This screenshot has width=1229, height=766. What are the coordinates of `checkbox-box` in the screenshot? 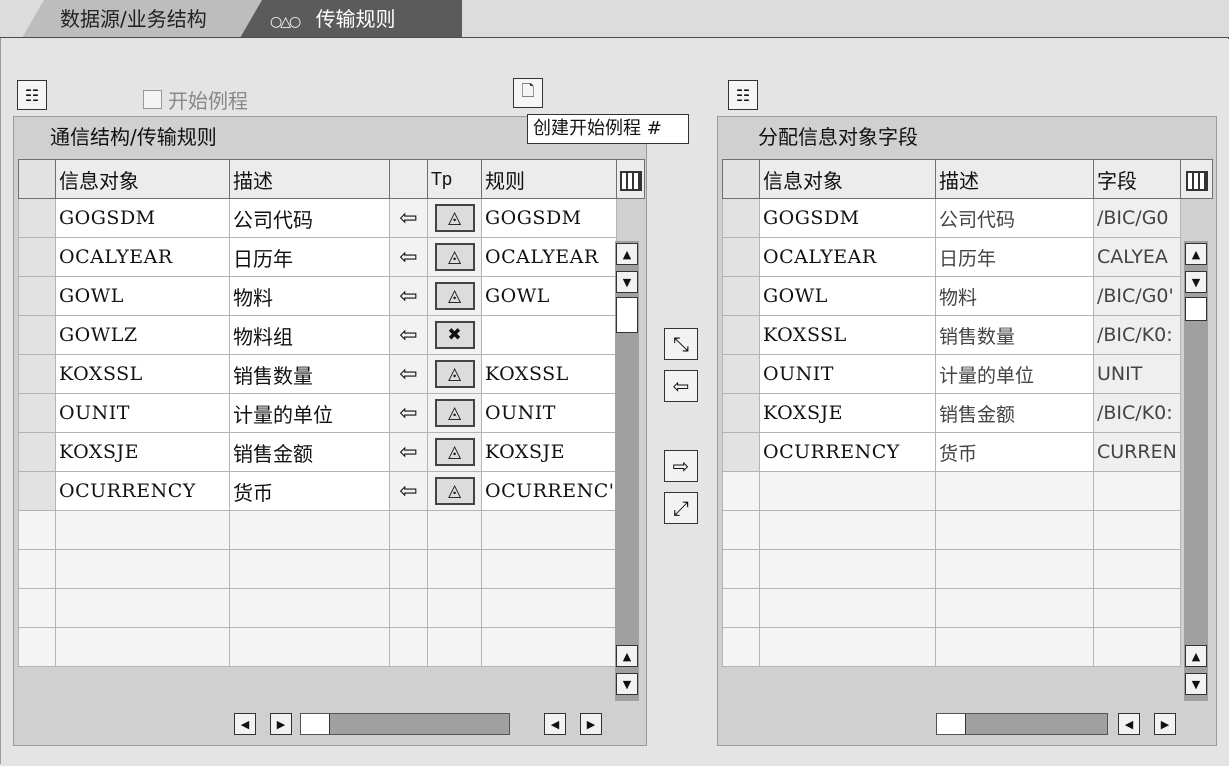 It's located at (152, 99).